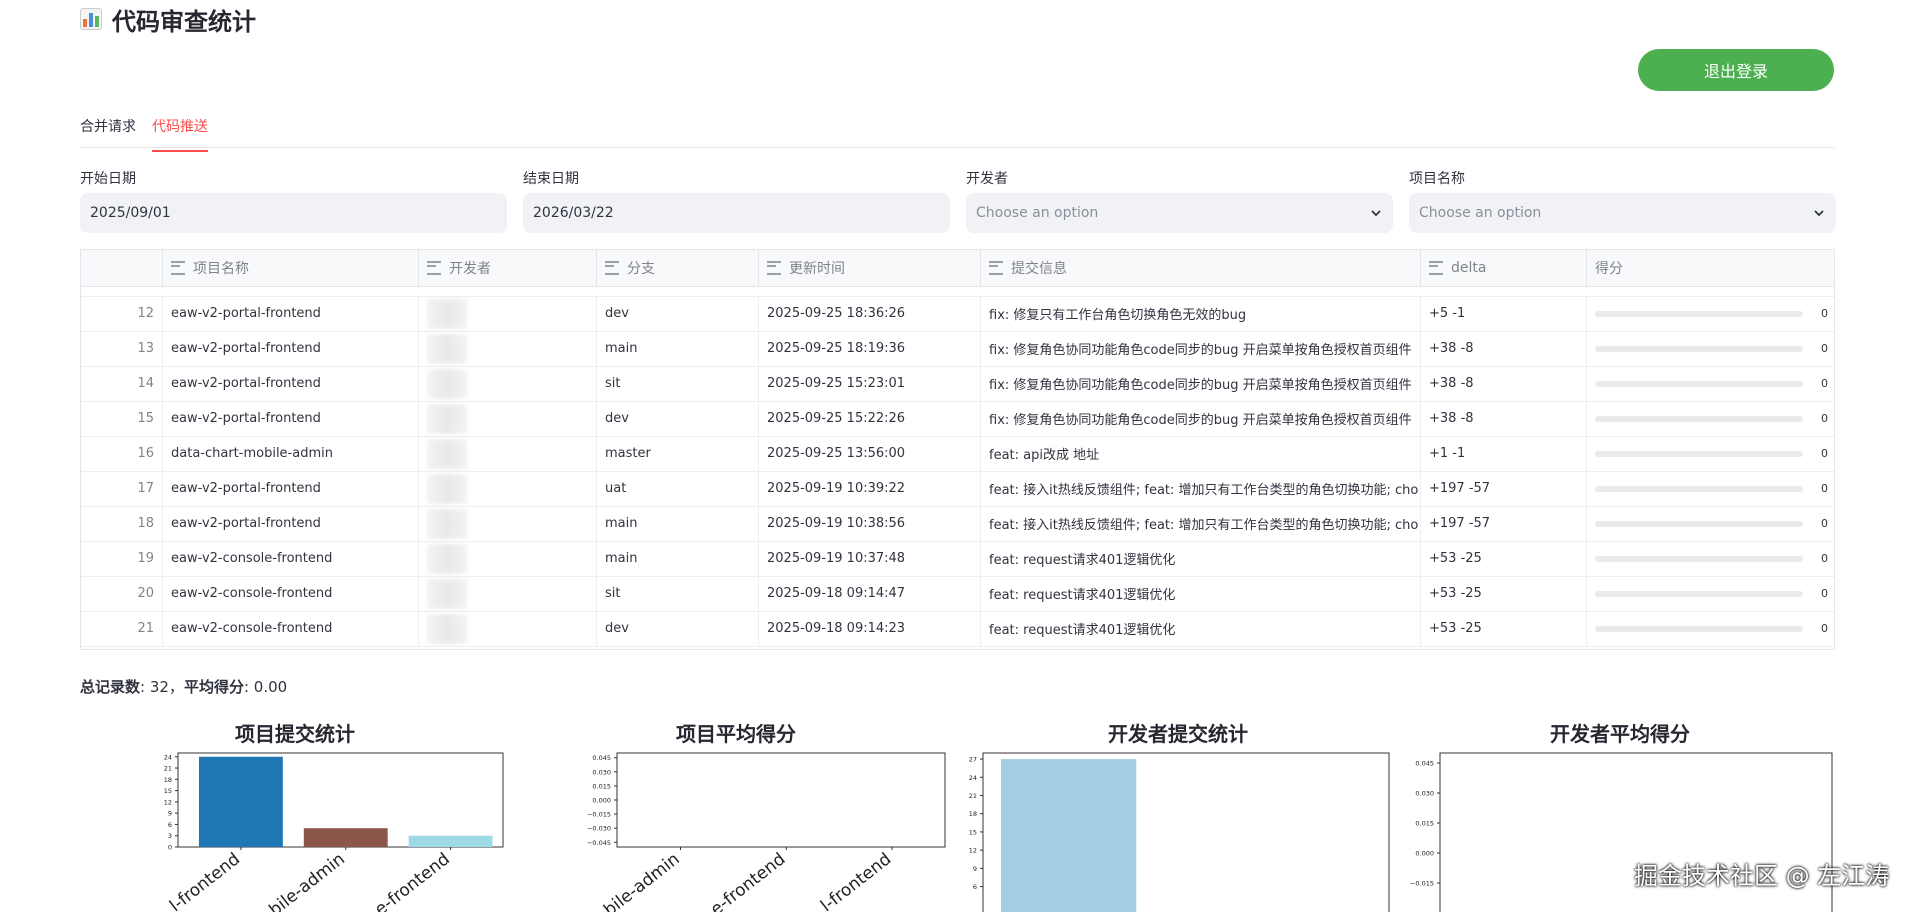 The width and height of the screenshot is (1919, 912). Describe the element at coordinates (170, 848) in the screenshot. I see `y-tick-label: 0` at that location.